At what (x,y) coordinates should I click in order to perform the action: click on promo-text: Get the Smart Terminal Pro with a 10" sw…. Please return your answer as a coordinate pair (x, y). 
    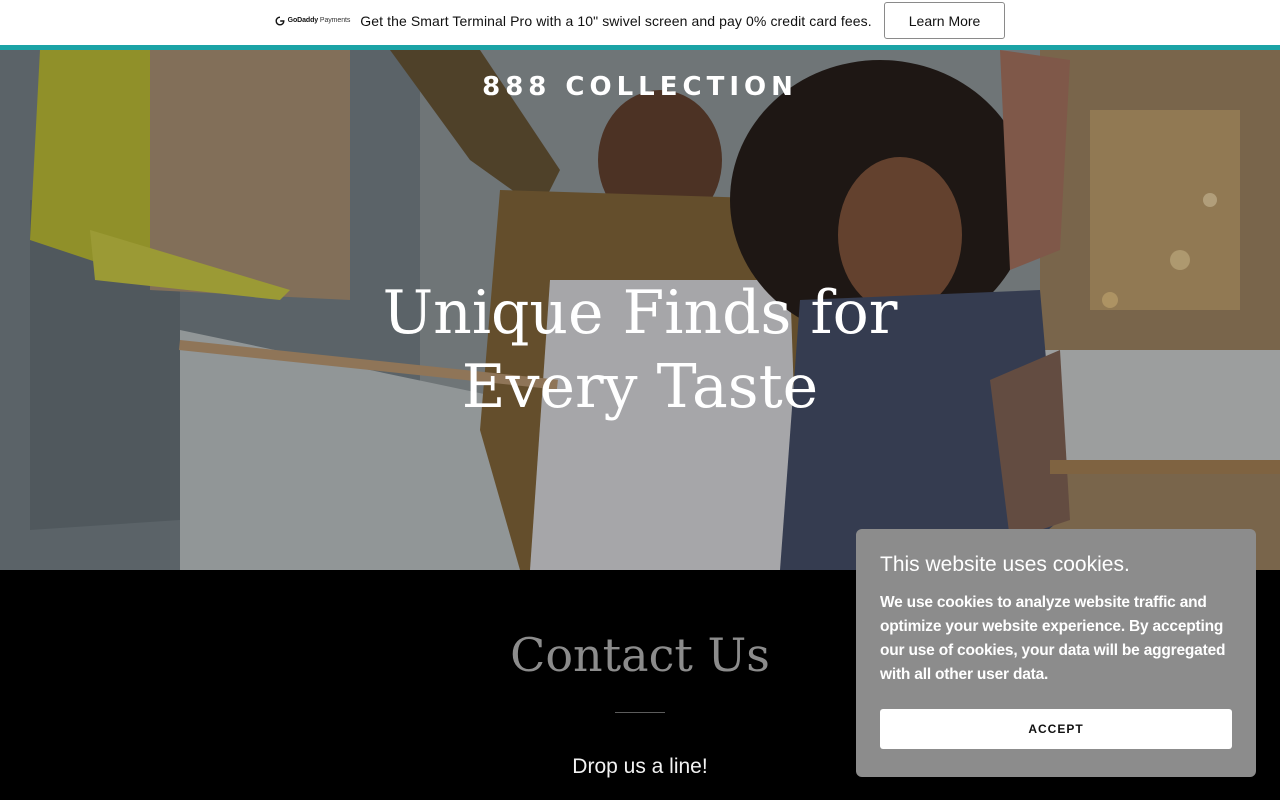
    Looking at the image, I should click on (616, 20).